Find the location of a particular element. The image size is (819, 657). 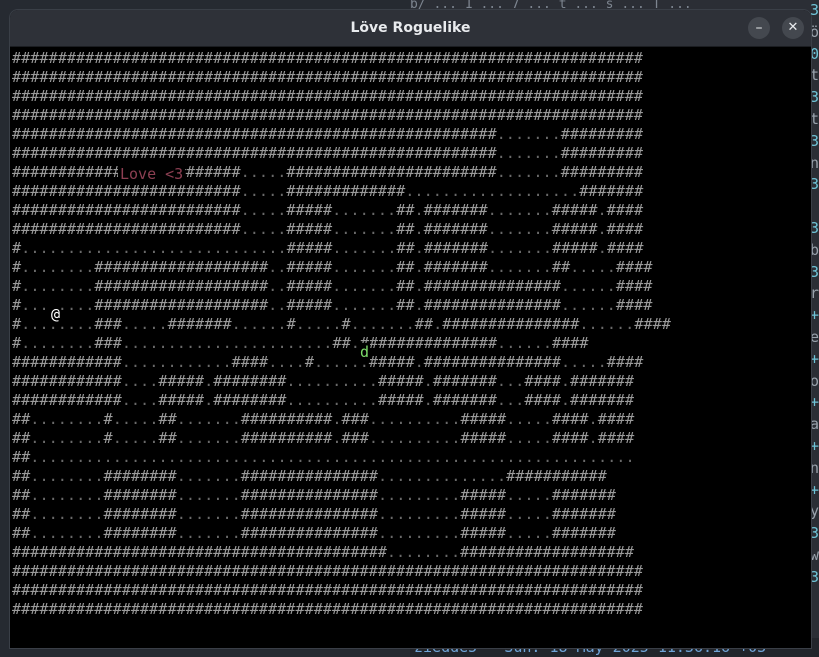

monster-dog: d is located at coordinates (365, 352).